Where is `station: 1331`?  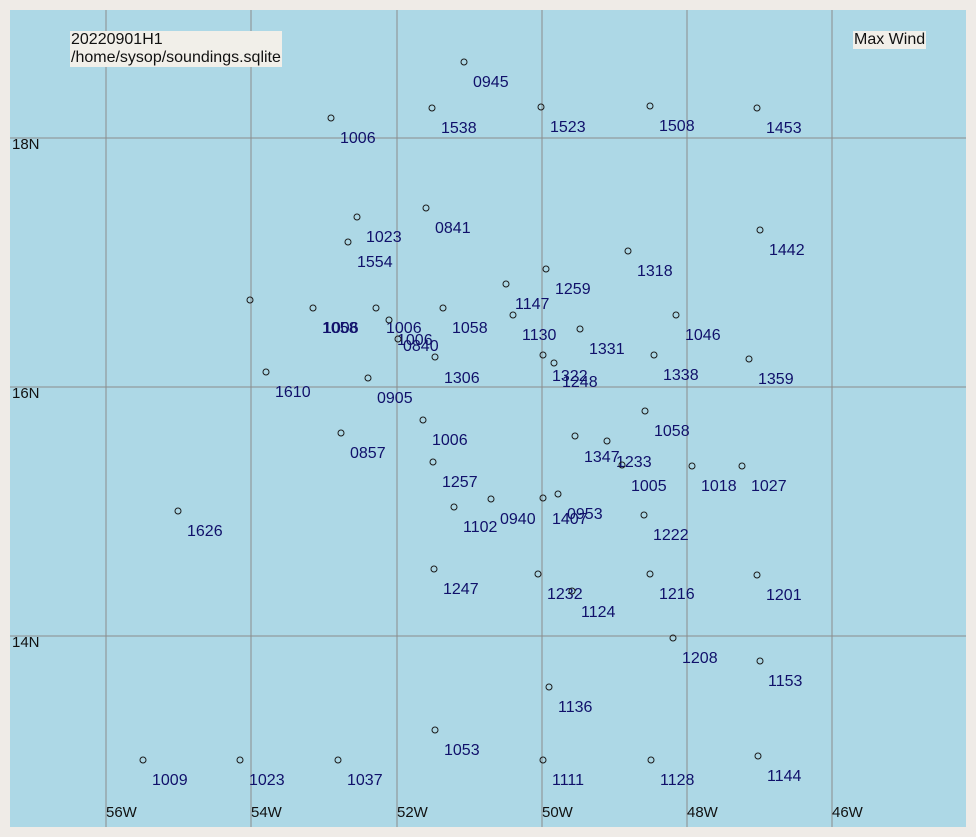
station: 1331 is located at coordinates (600, 341).